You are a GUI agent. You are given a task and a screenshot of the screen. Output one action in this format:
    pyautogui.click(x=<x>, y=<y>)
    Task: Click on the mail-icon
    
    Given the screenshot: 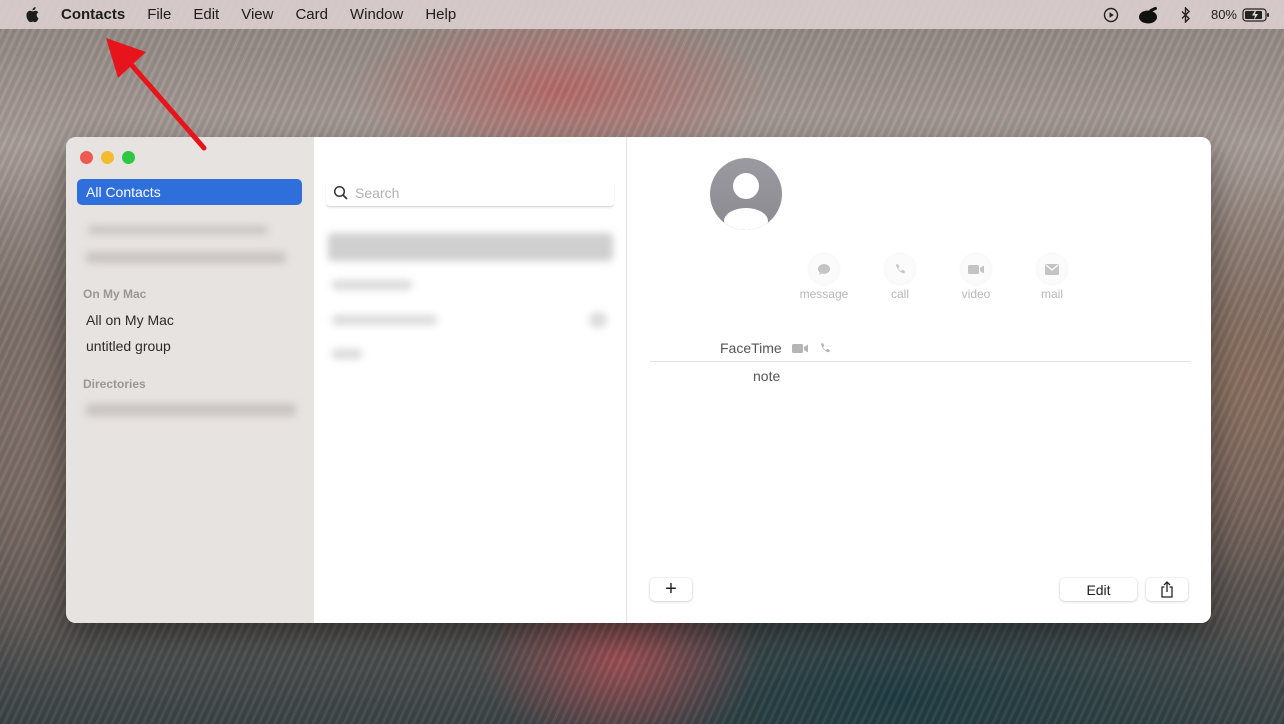 What is the action you would take?
    pyautogui.click(x=1052, y=269)
    